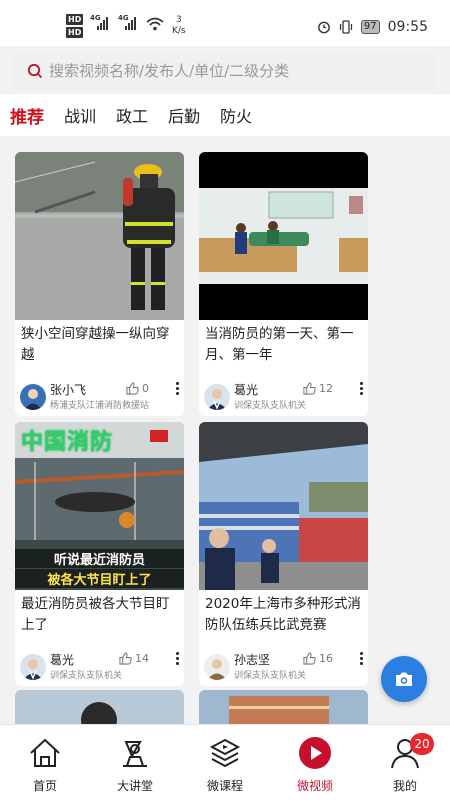 This screenshot has height=800, width=450. I want to click on vibrate-icon, so click(346, 27).